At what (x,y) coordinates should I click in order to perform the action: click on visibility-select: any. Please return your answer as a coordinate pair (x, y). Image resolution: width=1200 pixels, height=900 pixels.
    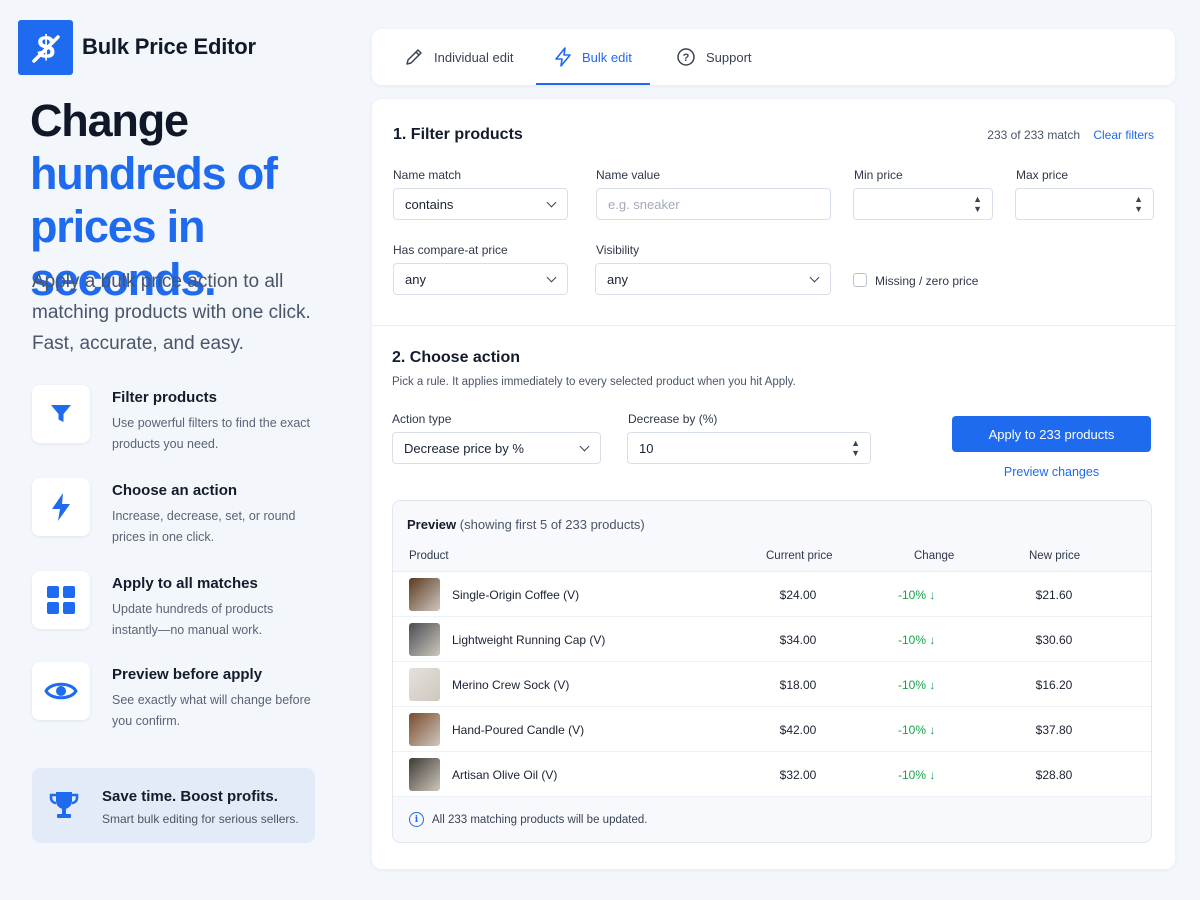
    Looking at the image, I should click on (713, 279).